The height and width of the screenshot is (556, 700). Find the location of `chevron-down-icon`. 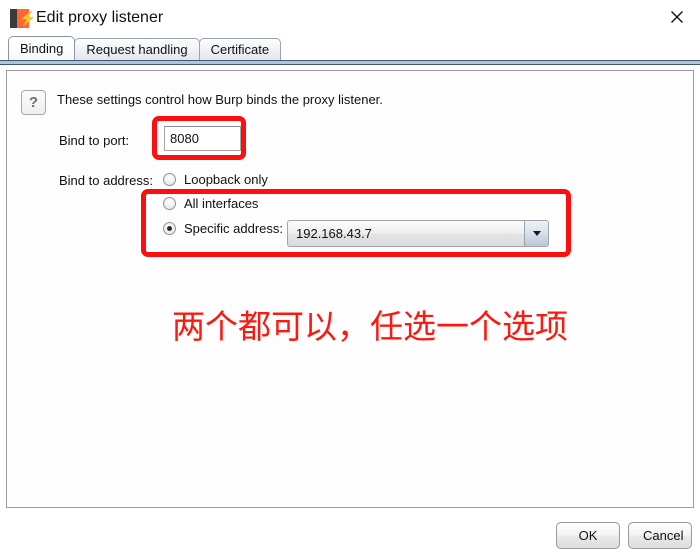

chevron-down-icon is located at coordinates (536, 233).